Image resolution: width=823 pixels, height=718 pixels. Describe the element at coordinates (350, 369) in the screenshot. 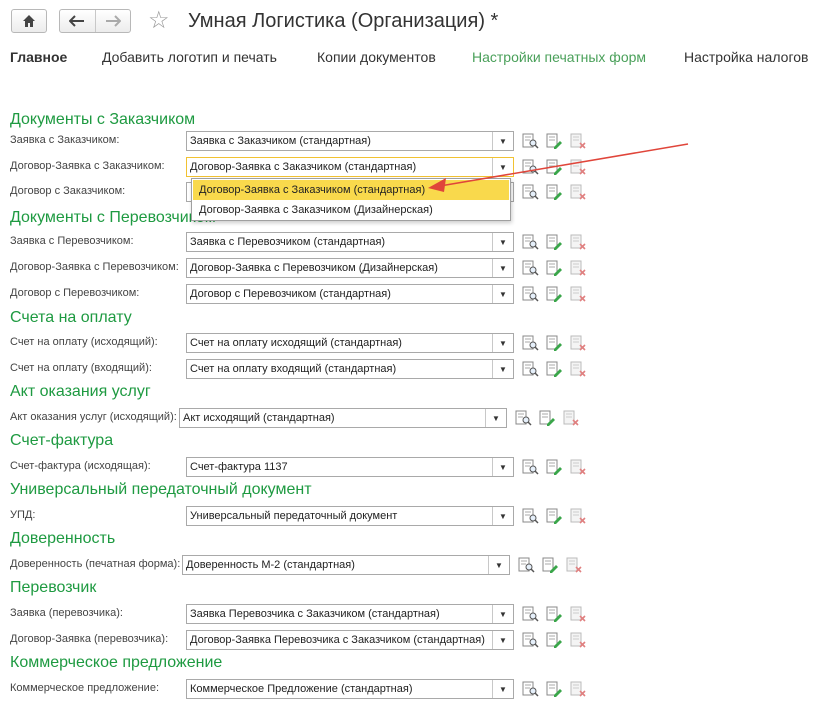

I see `print-form-select: Счет на оплату входящий (стандартная) ▼` at that location.